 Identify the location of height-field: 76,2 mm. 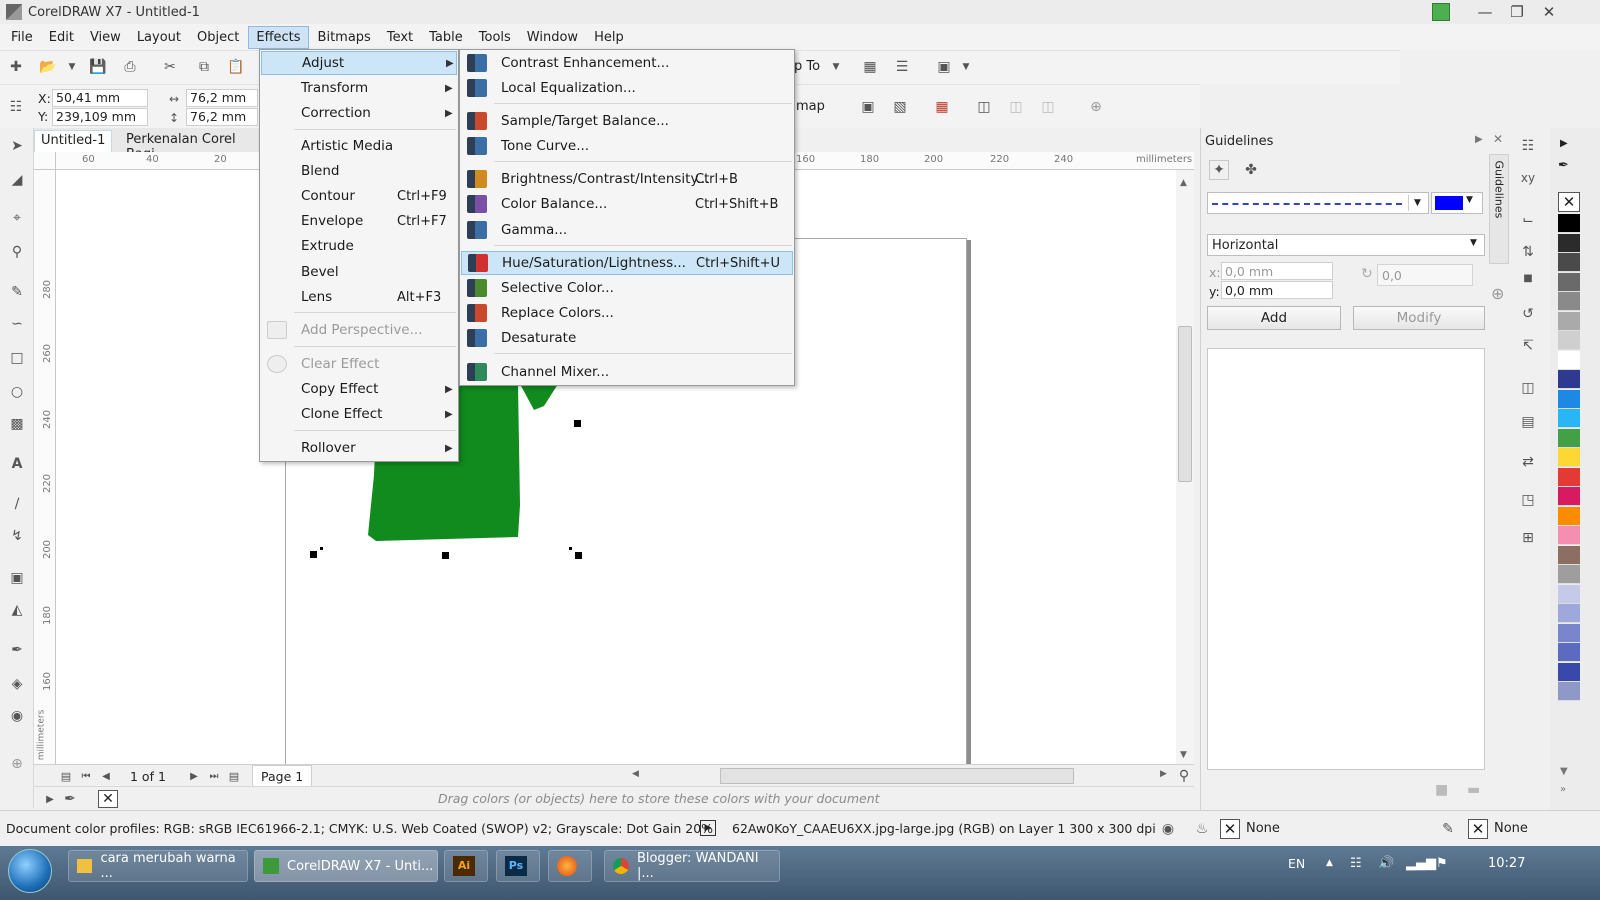
(222, 117).